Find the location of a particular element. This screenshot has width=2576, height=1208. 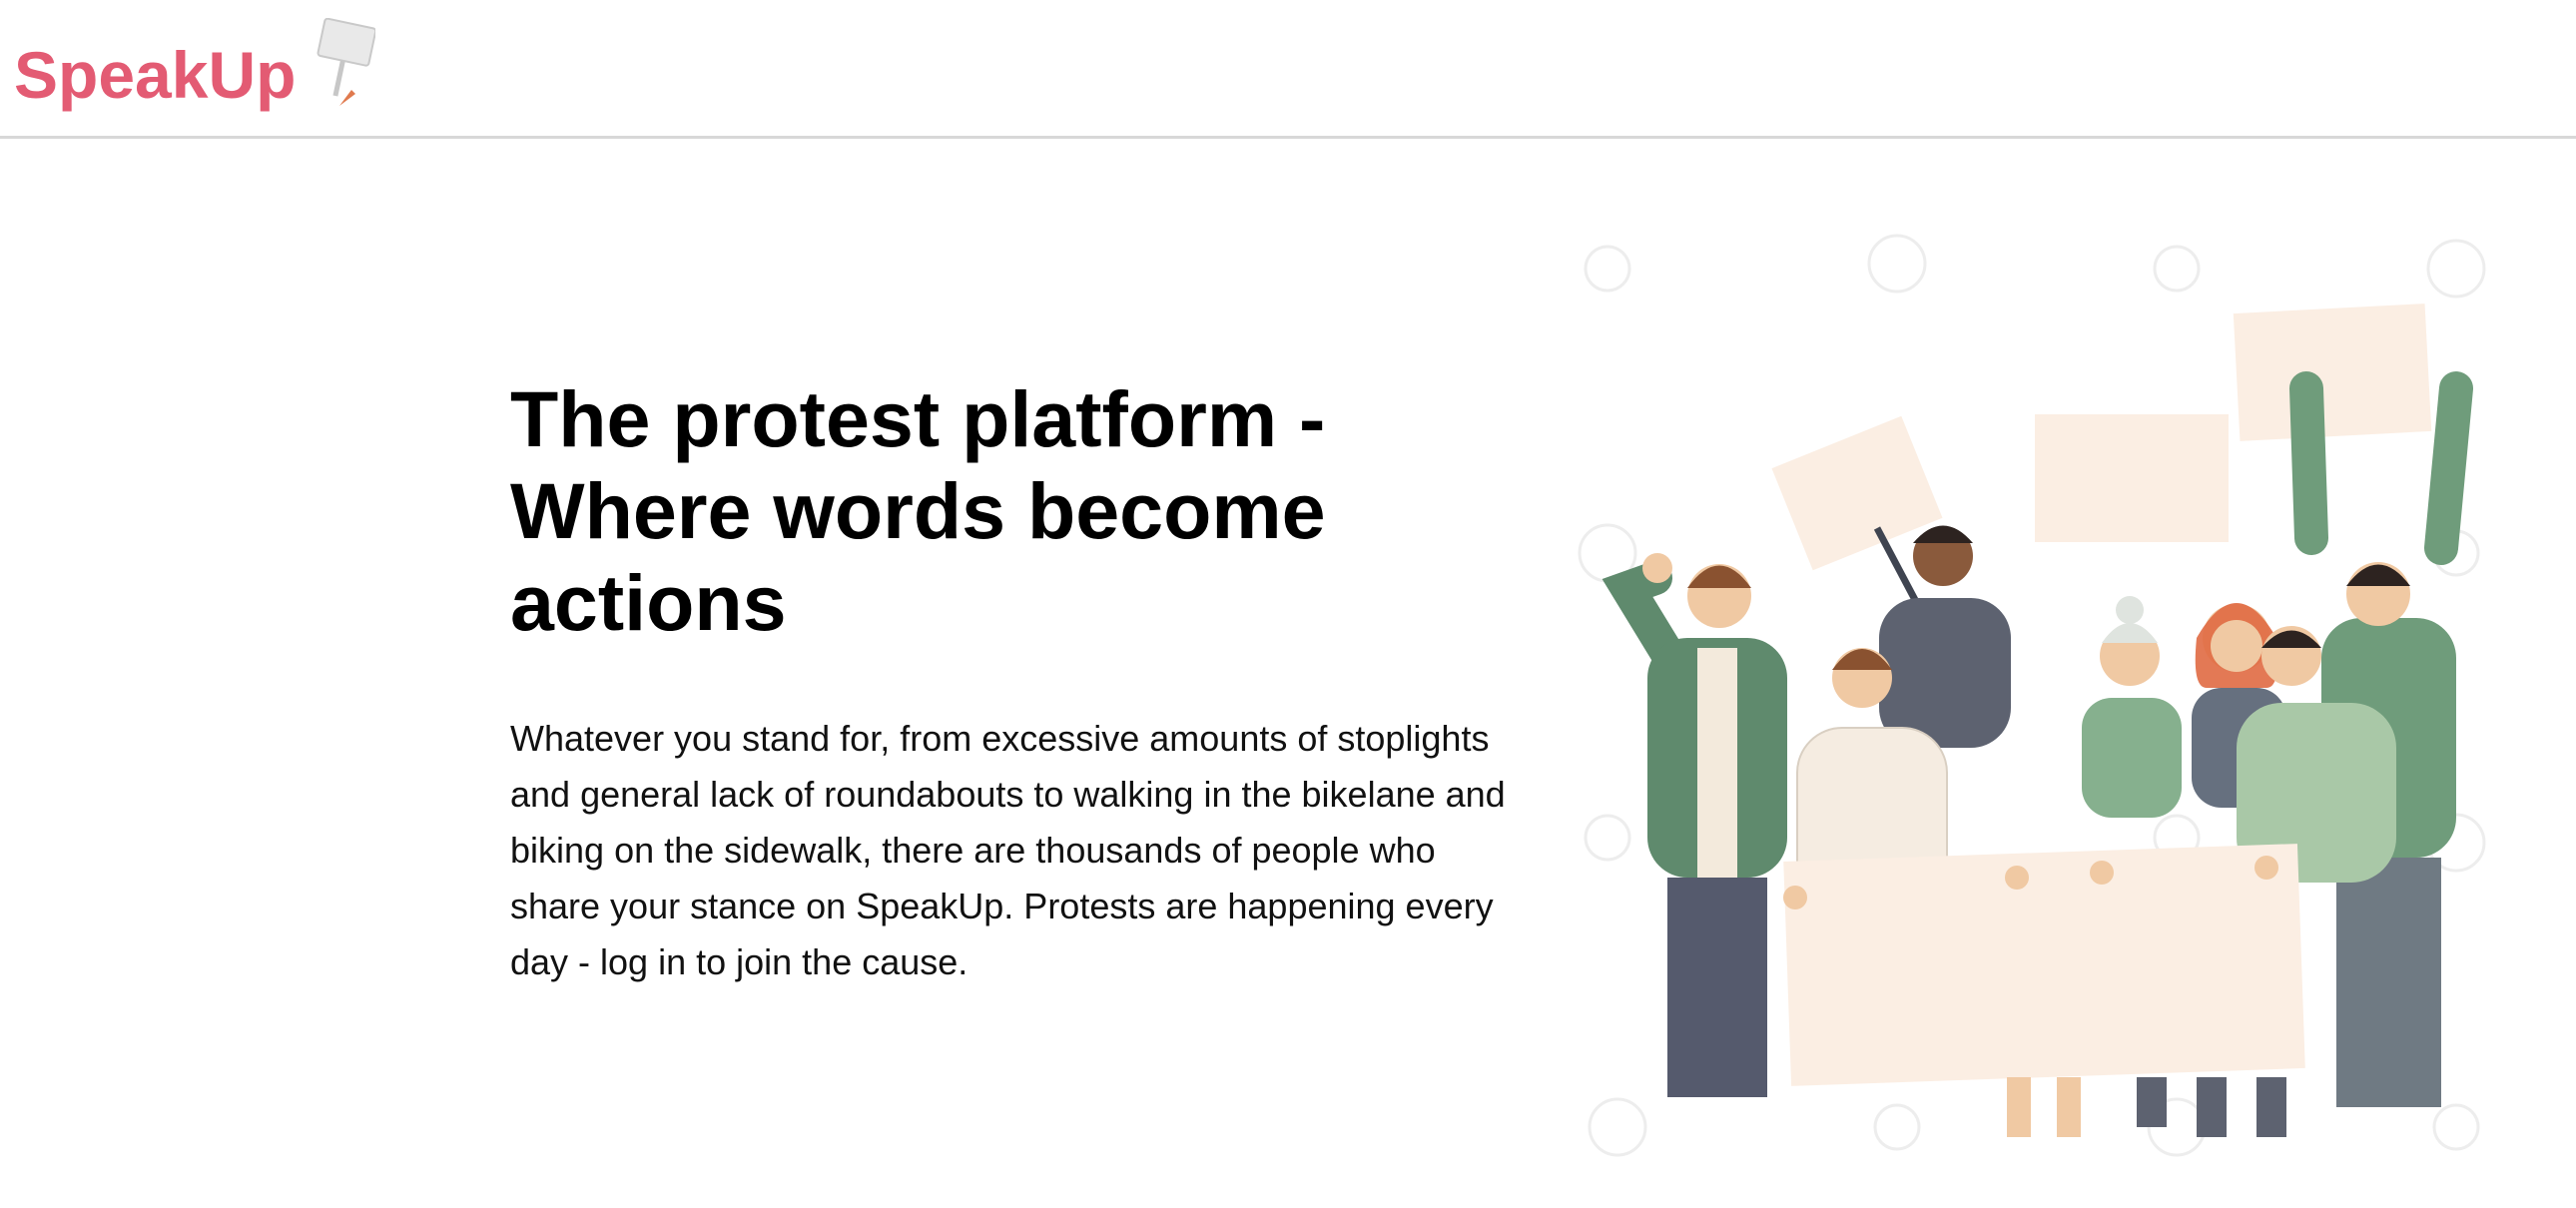

top-header: SpeakUp is located at coordinates (1288, 69).